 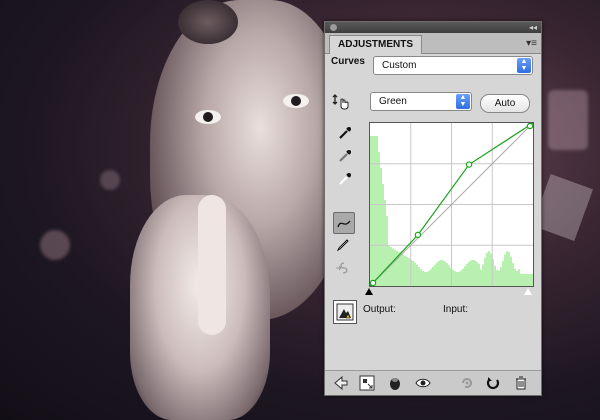 I want to click on pencil-icon, so click(x=343, y=245).